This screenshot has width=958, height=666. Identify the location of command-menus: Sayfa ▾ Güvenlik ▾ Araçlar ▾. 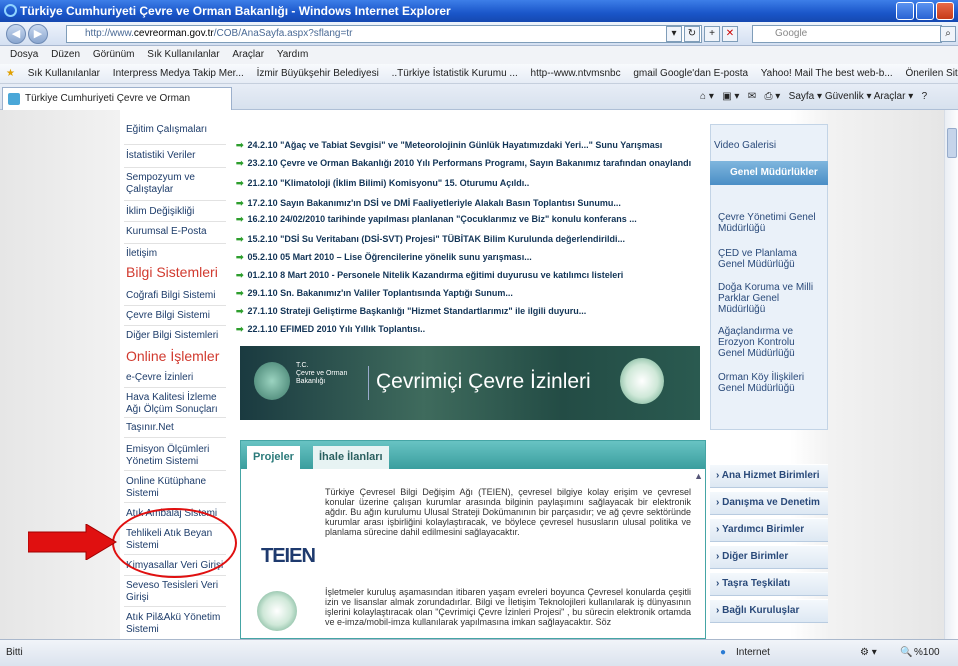
(851, 96).